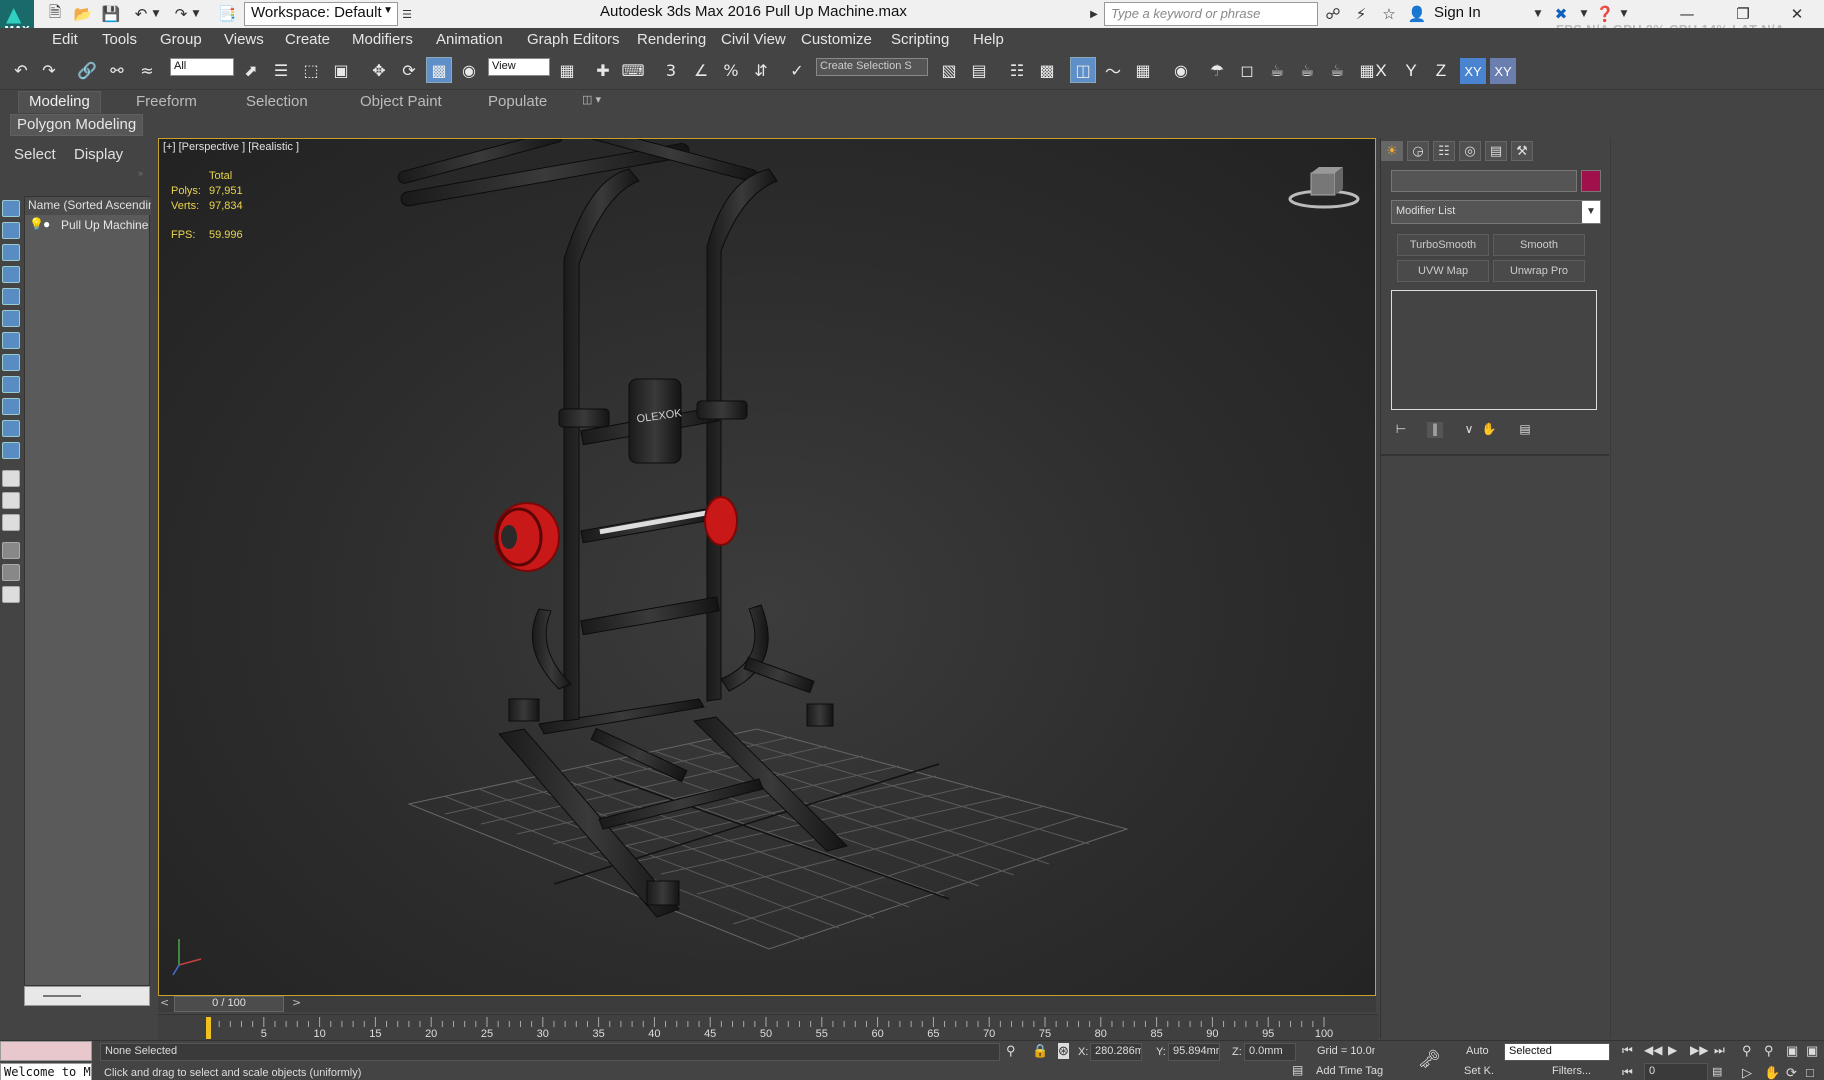 The width and height of the screenshot is (1824, 1080). Describe the element at coordinates (11, 478) in the screenshot. I see `display-all-icon` at that location.